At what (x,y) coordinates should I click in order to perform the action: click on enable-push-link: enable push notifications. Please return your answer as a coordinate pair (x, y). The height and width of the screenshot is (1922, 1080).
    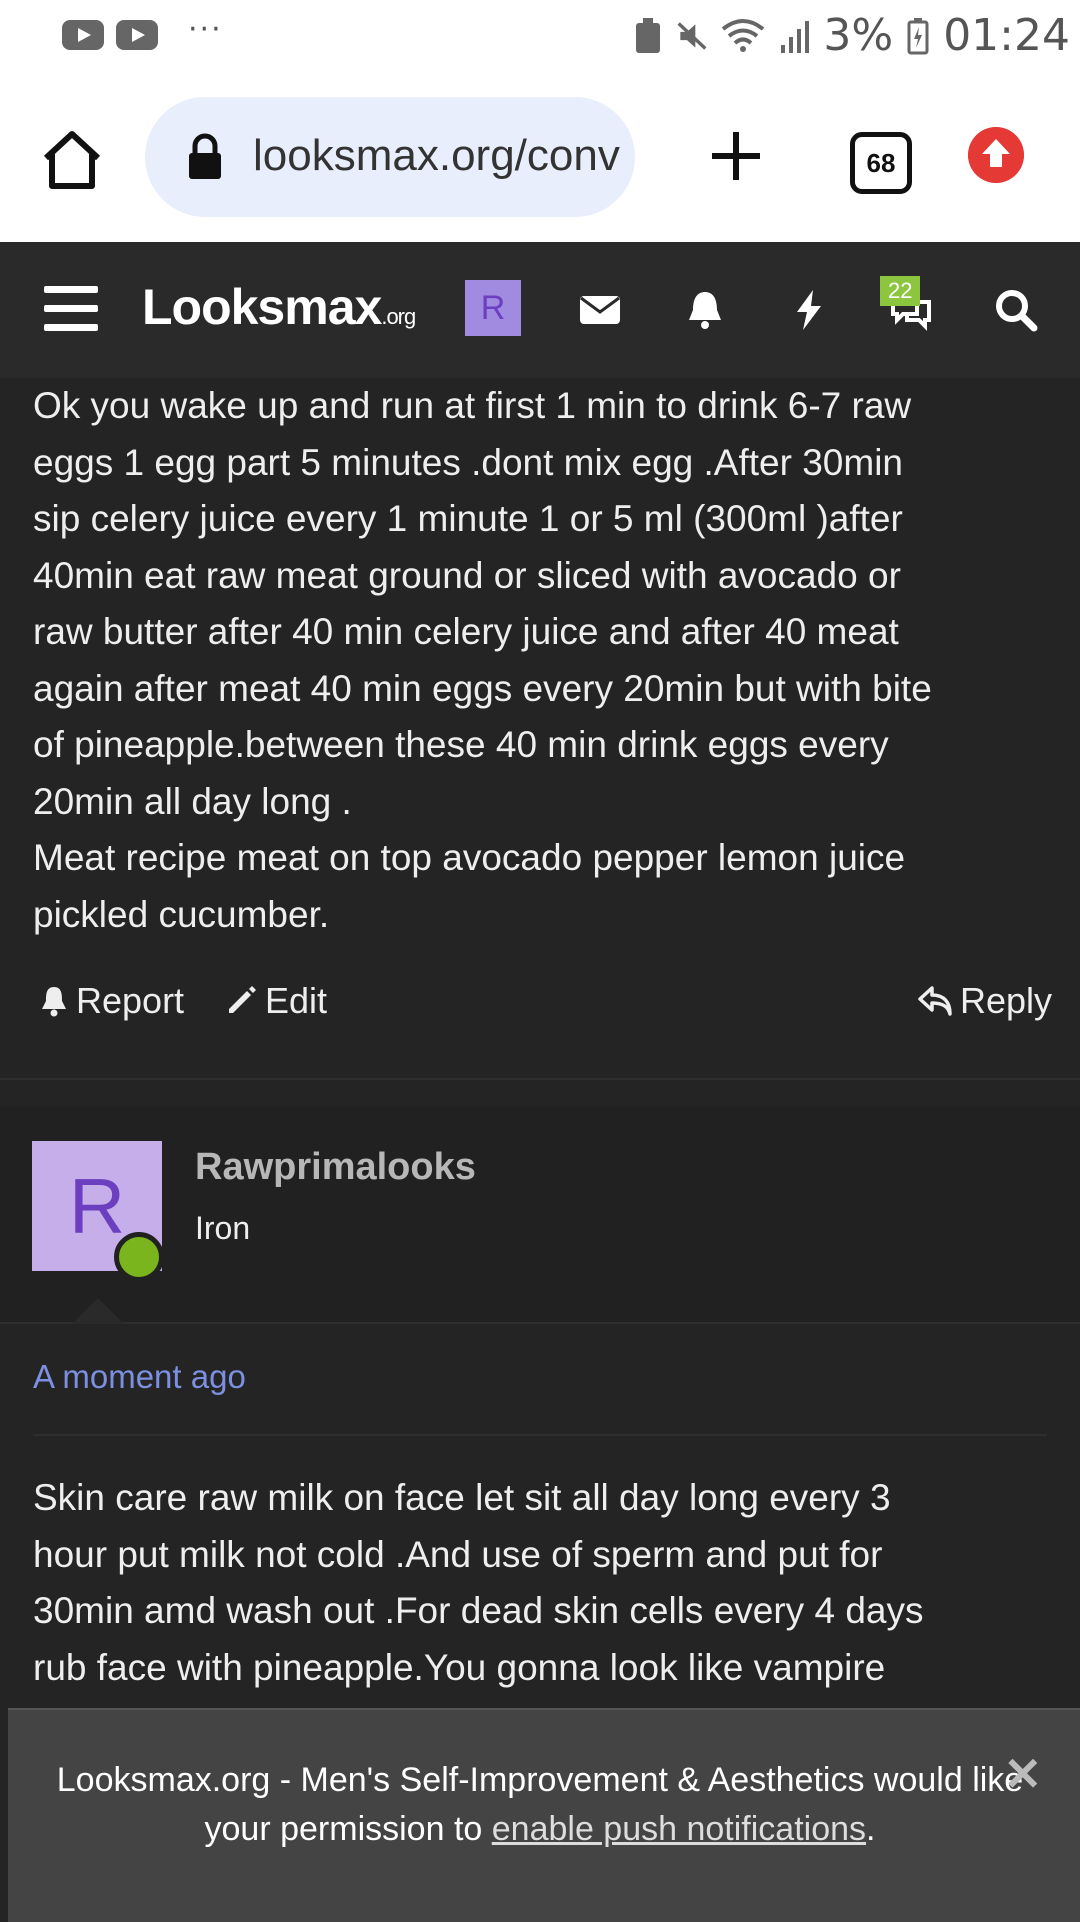
    Looking at the image, I should click on (679, 1829).